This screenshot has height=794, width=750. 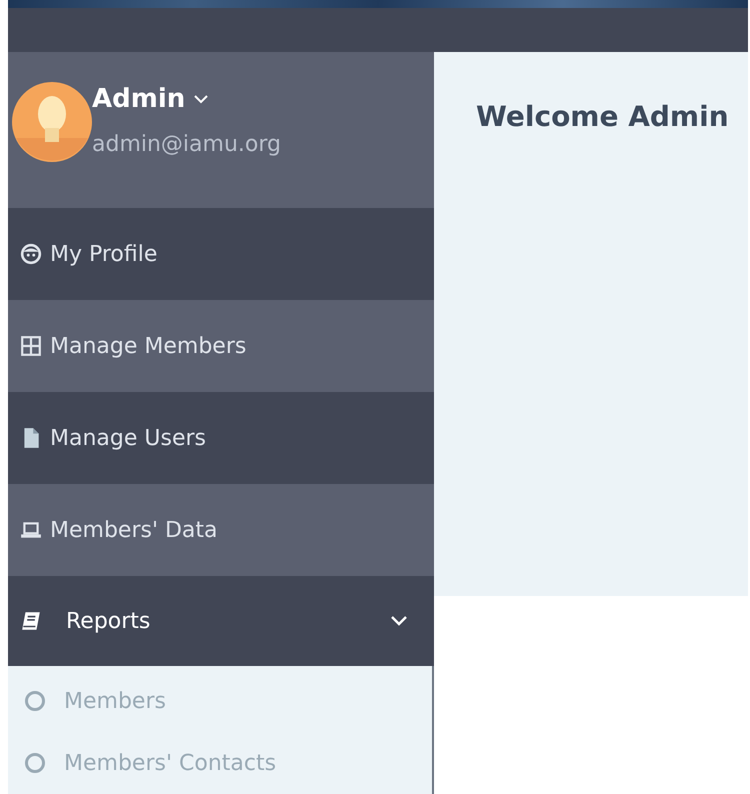 What do you see at coordinates (603, 116) in the screenshot?
I see `welcome-heading: Welcome Admin` at bounding box center [603, 116].